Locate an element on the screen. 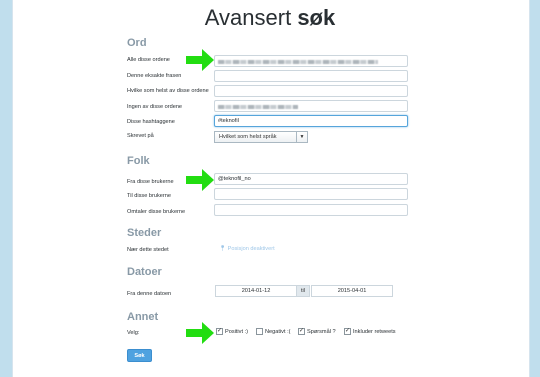 The height and width of the screenshot is (377, 540). title-plain: Avansert is located at coordinates (251, 17).